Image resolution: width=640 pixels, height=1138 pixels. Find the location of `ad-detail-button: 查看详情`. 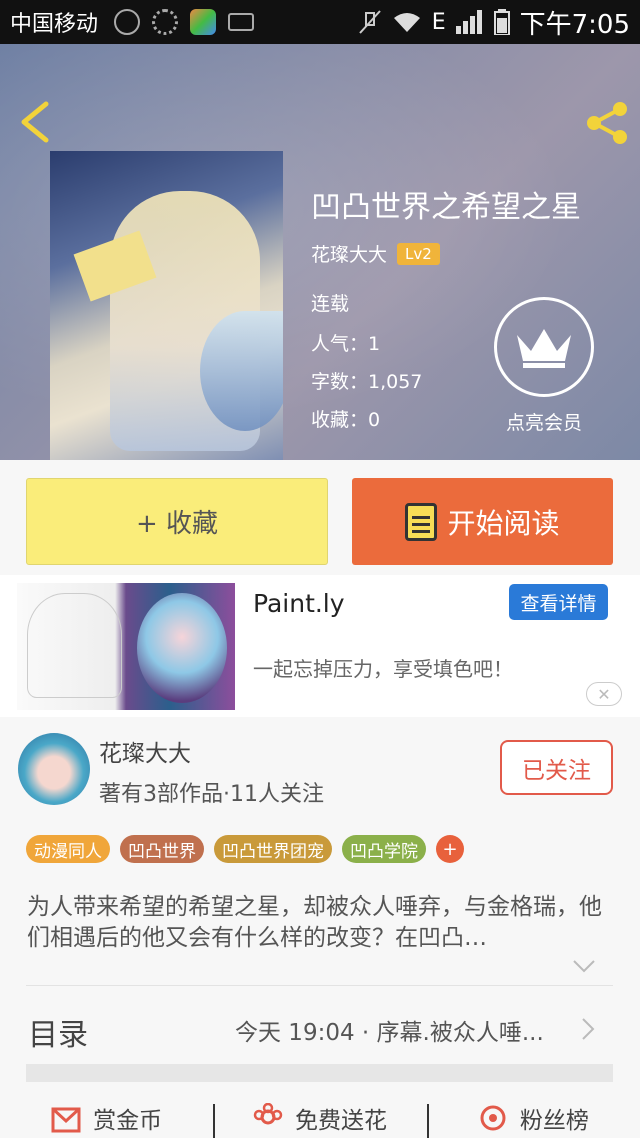

ad-detail-button: 查看详情 is located at coordinates (558, 602).